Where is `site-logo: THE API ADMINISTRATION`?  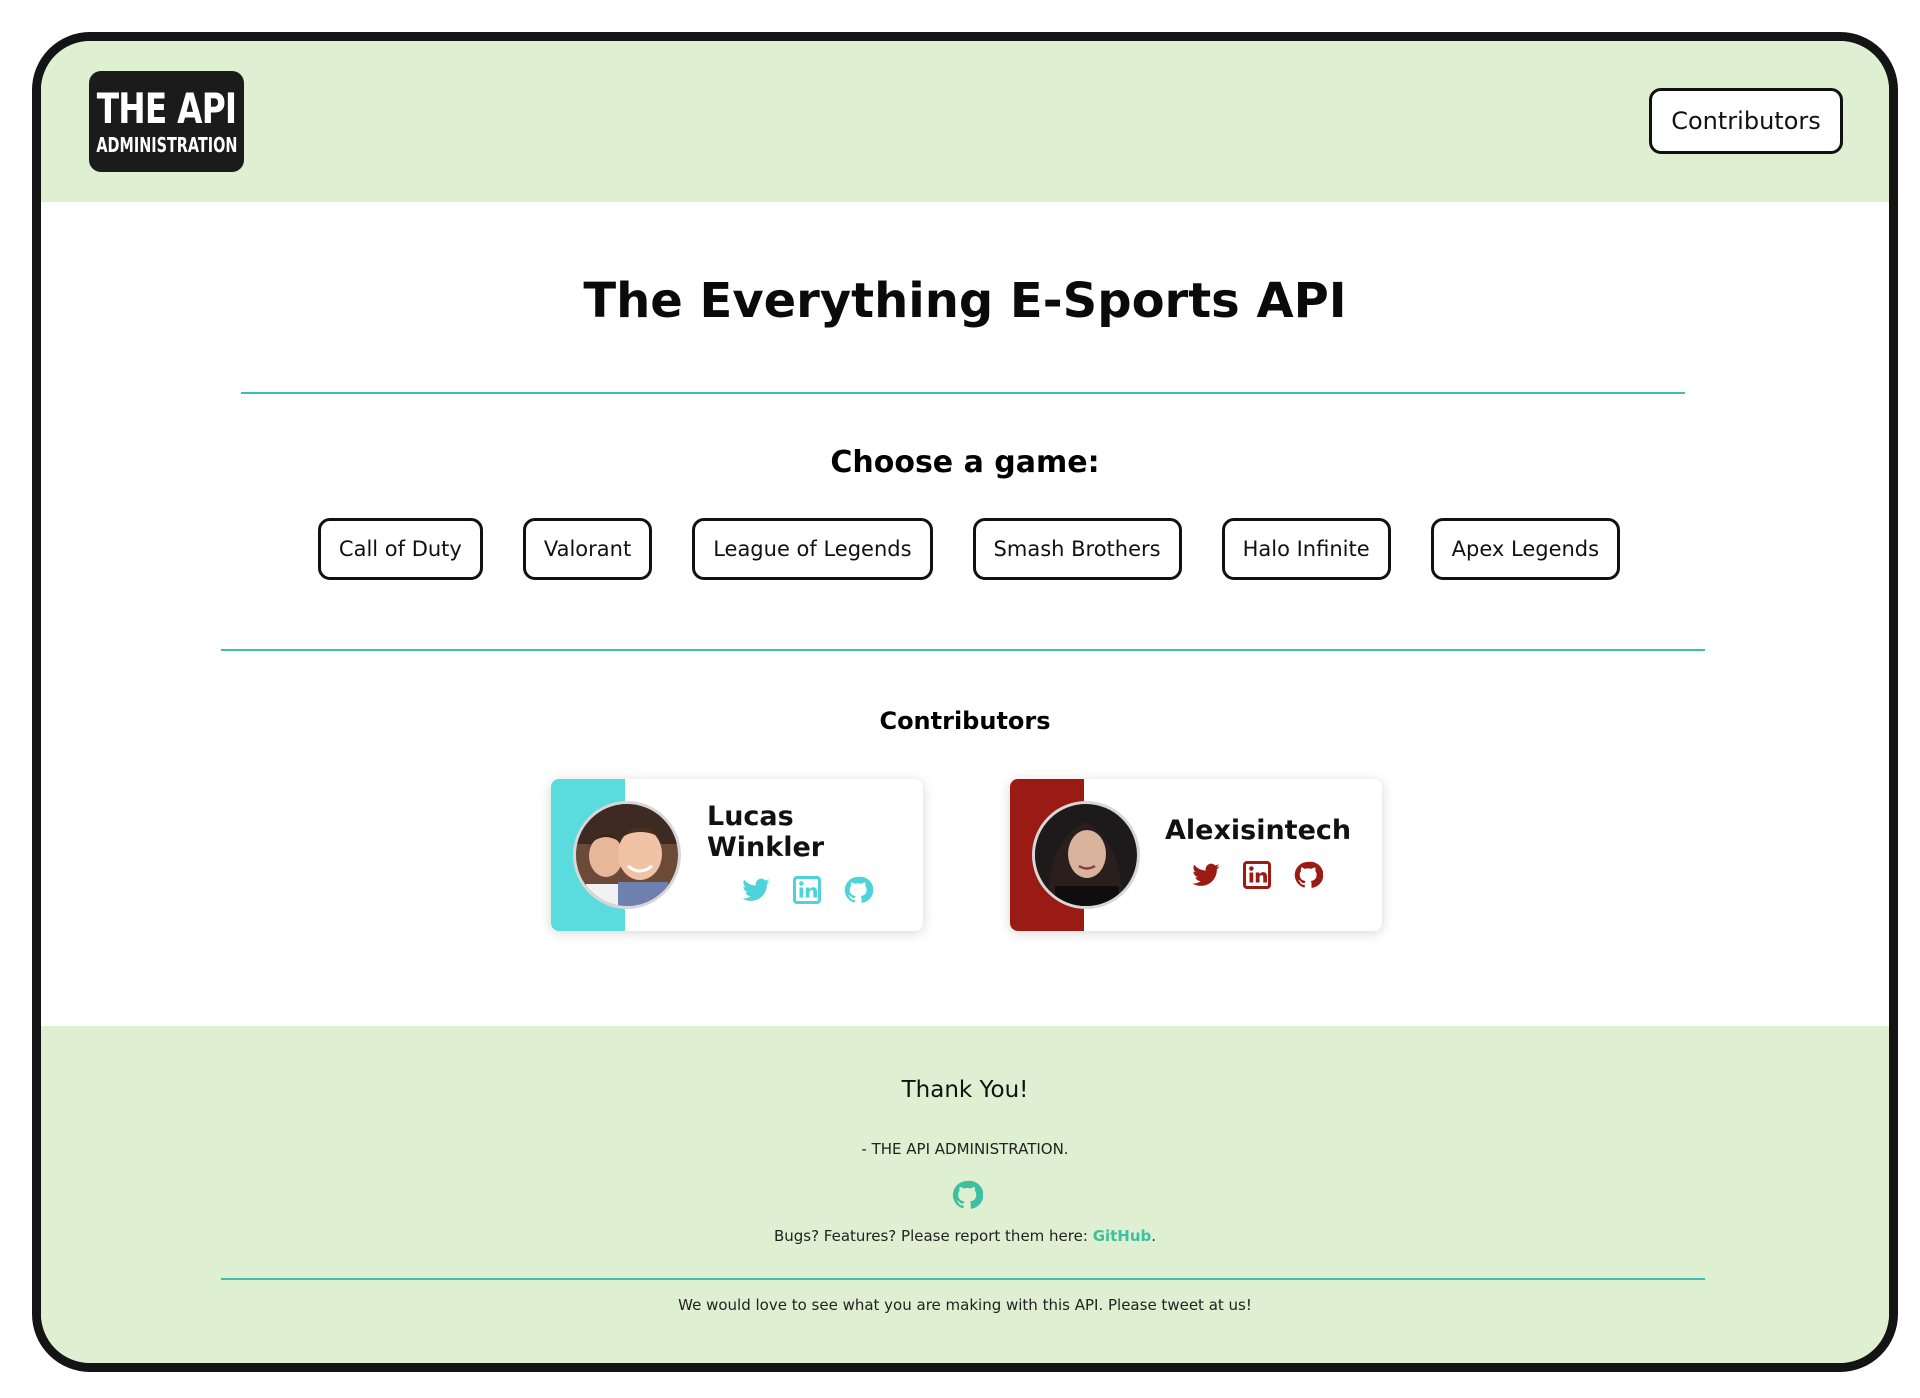
site-logo: THE API ADMINISTRATION is located at coordinates (166, 121).